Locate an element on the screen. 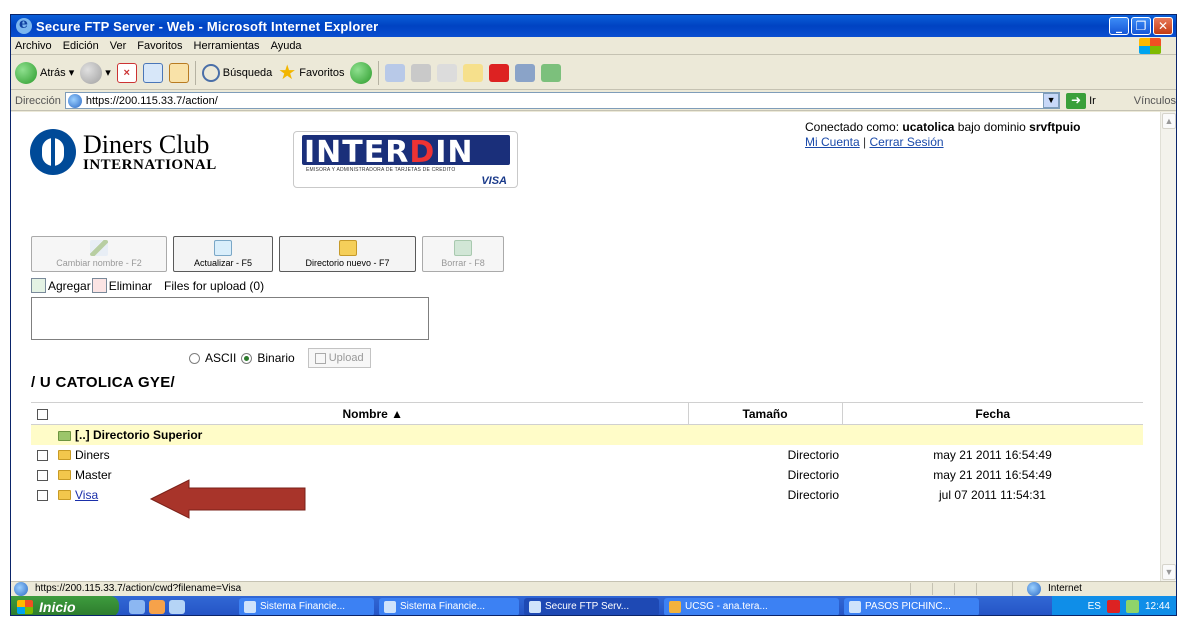  name-column-header: Nombre ▲ is located at coordinates (373, 413).